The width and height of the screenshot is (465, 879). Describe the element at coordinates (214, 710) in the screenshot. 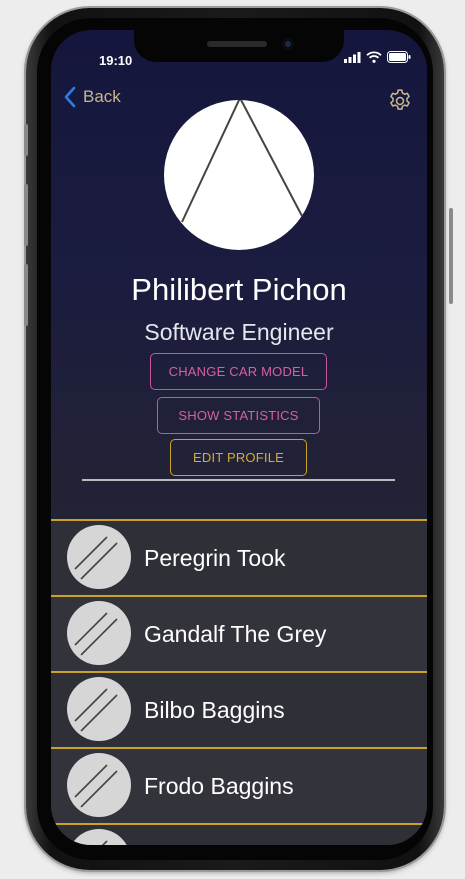

I see `contact-name: Bilbo Baggins` at that location.